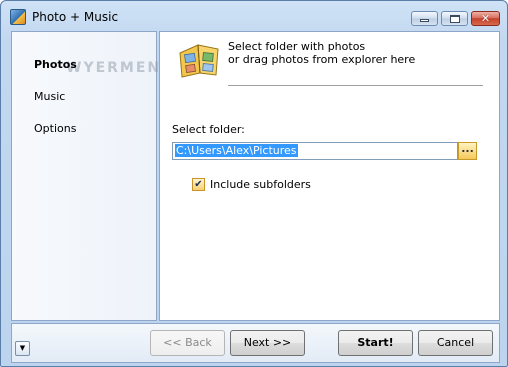  Describe the element at coordinates (267, 343) in the screenshot. I see `next-button: Next >>` at that location.